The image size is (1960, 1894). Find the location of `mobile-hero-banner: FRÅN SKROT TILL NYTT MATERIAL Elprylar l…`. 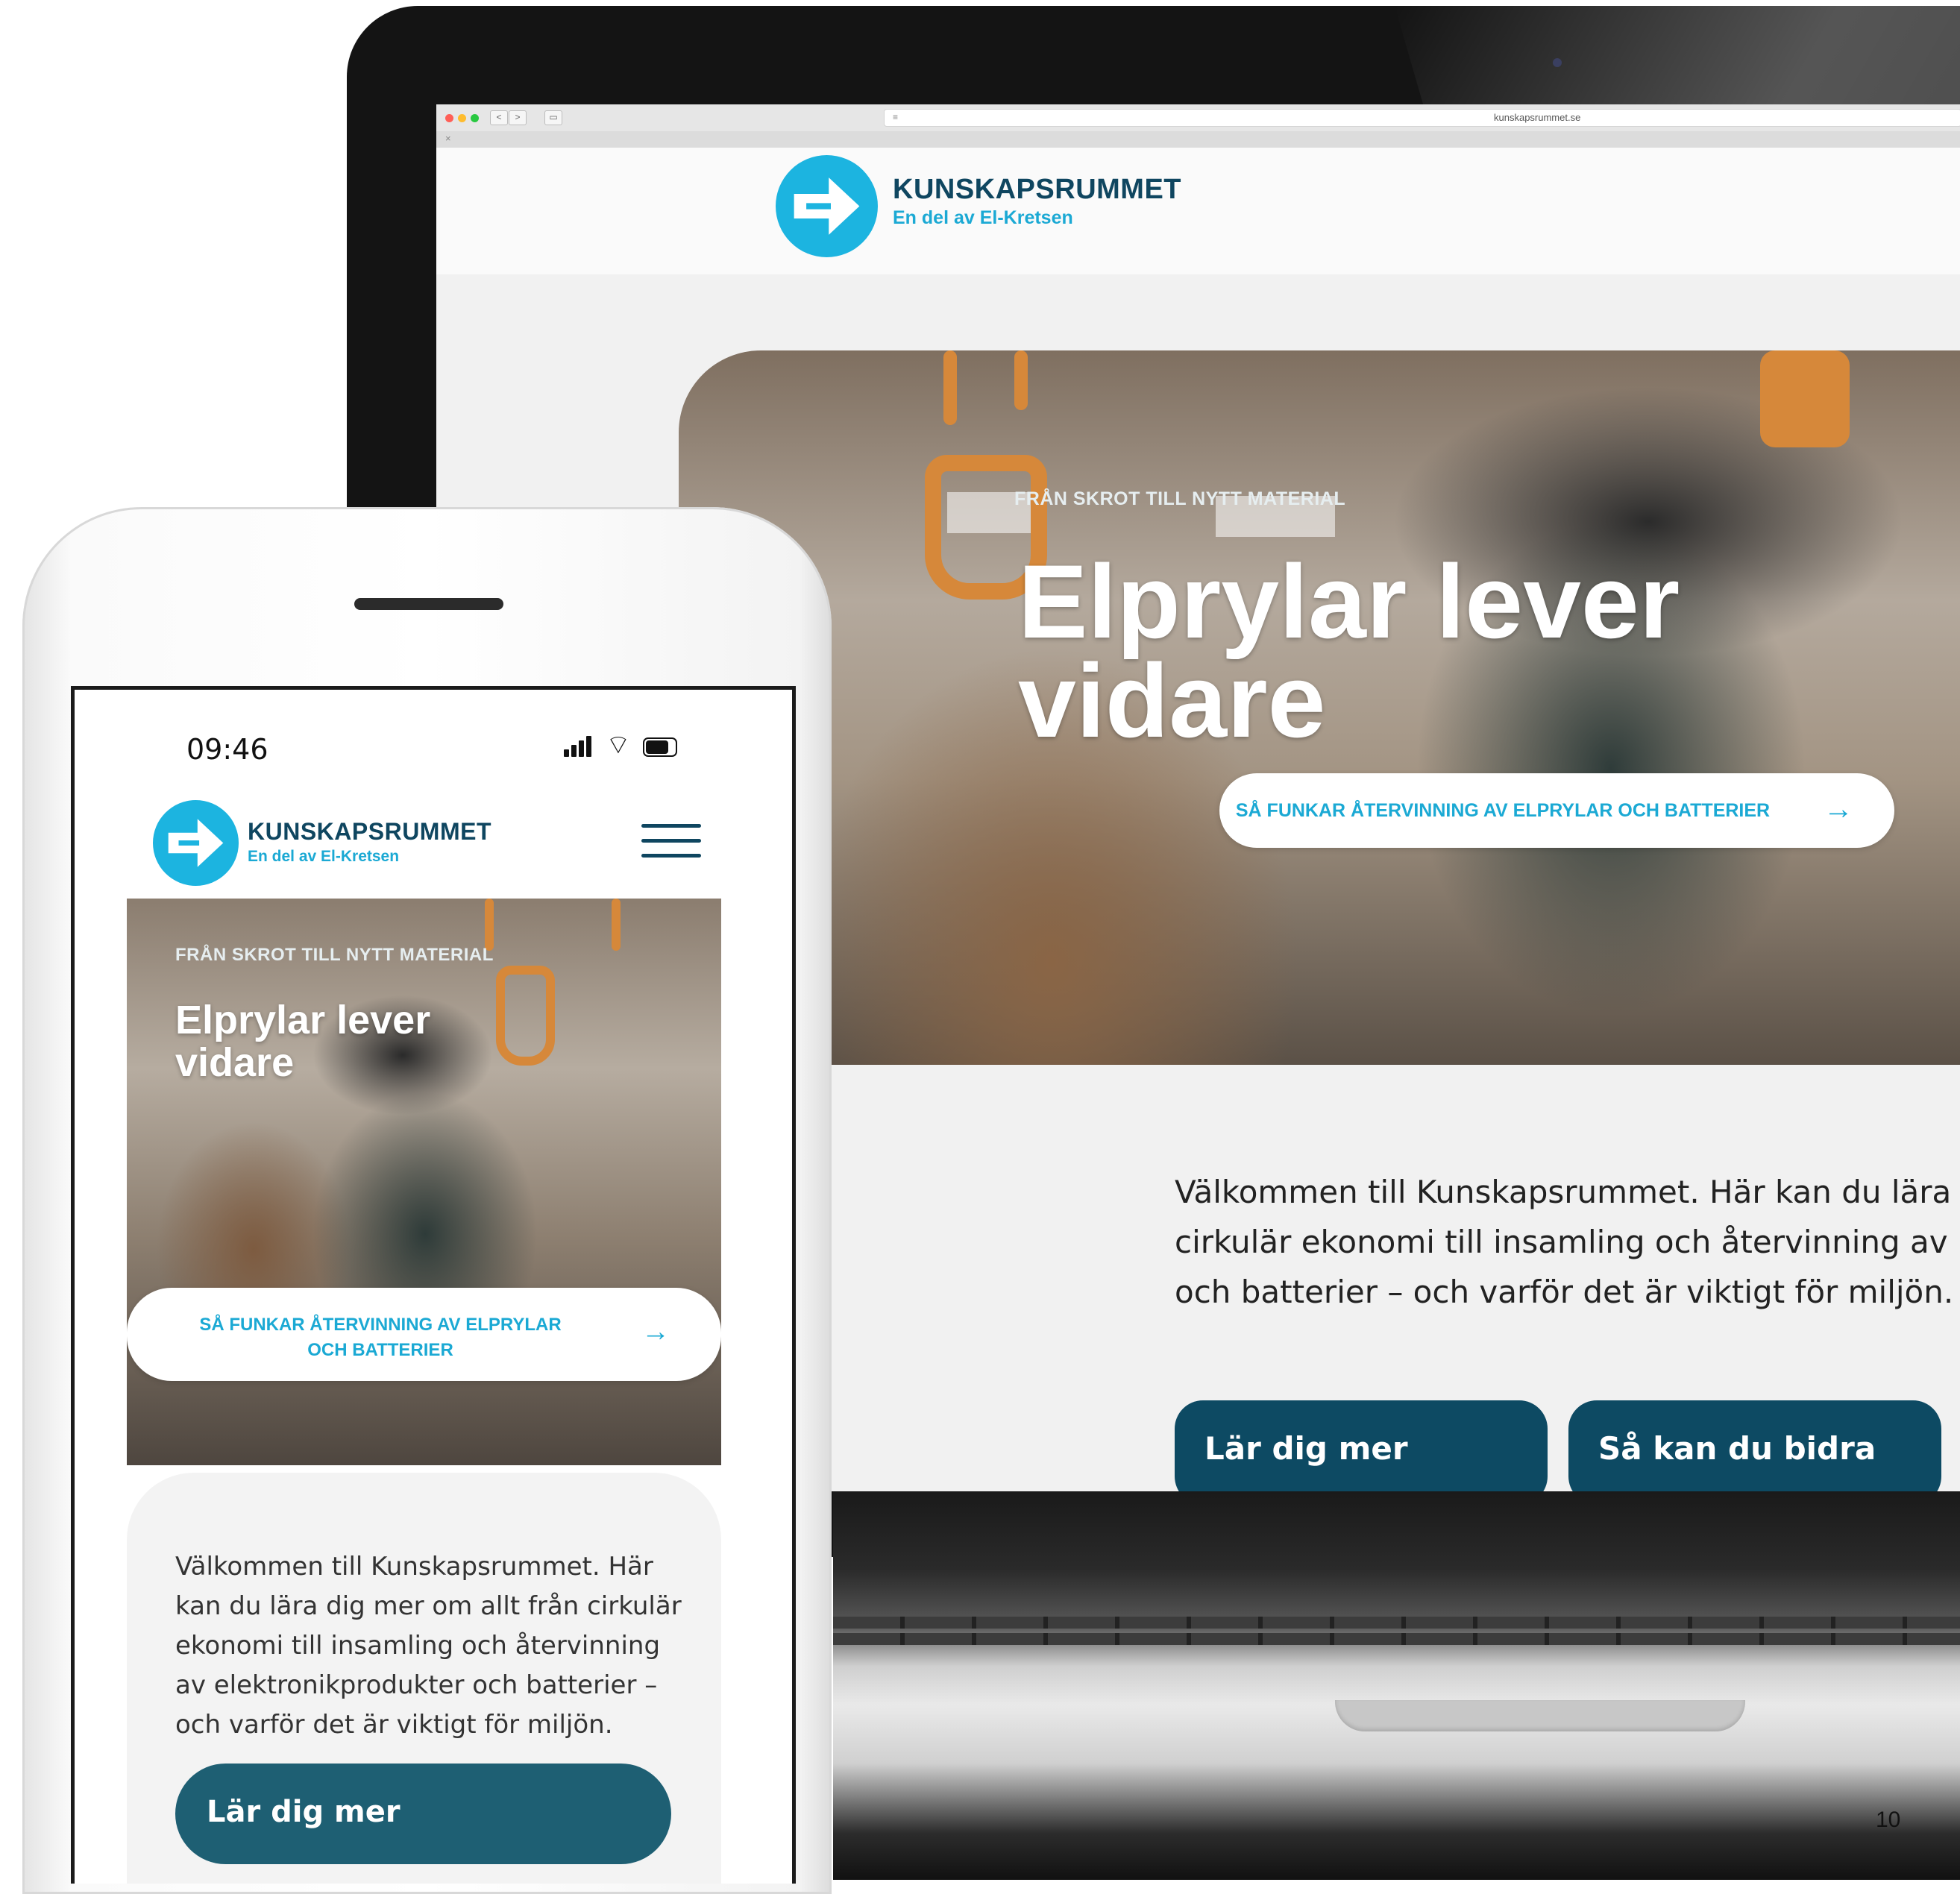

mobile-hero-banner: FRÅN SKROT TILL NYTT MATERIAL Elprylar l… is located at coordinates (424, 1182).